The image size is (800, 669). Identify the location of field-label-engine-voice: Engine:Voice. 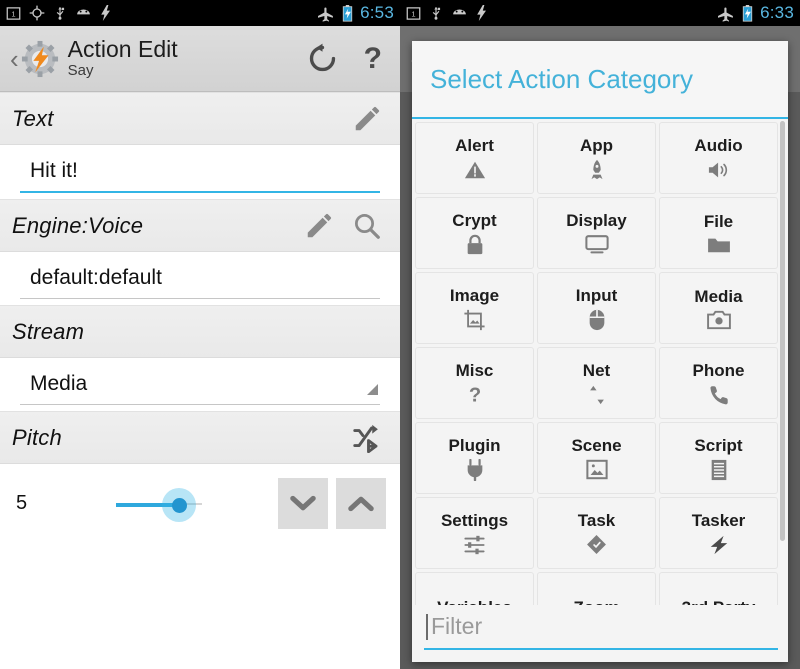
(200, 225).